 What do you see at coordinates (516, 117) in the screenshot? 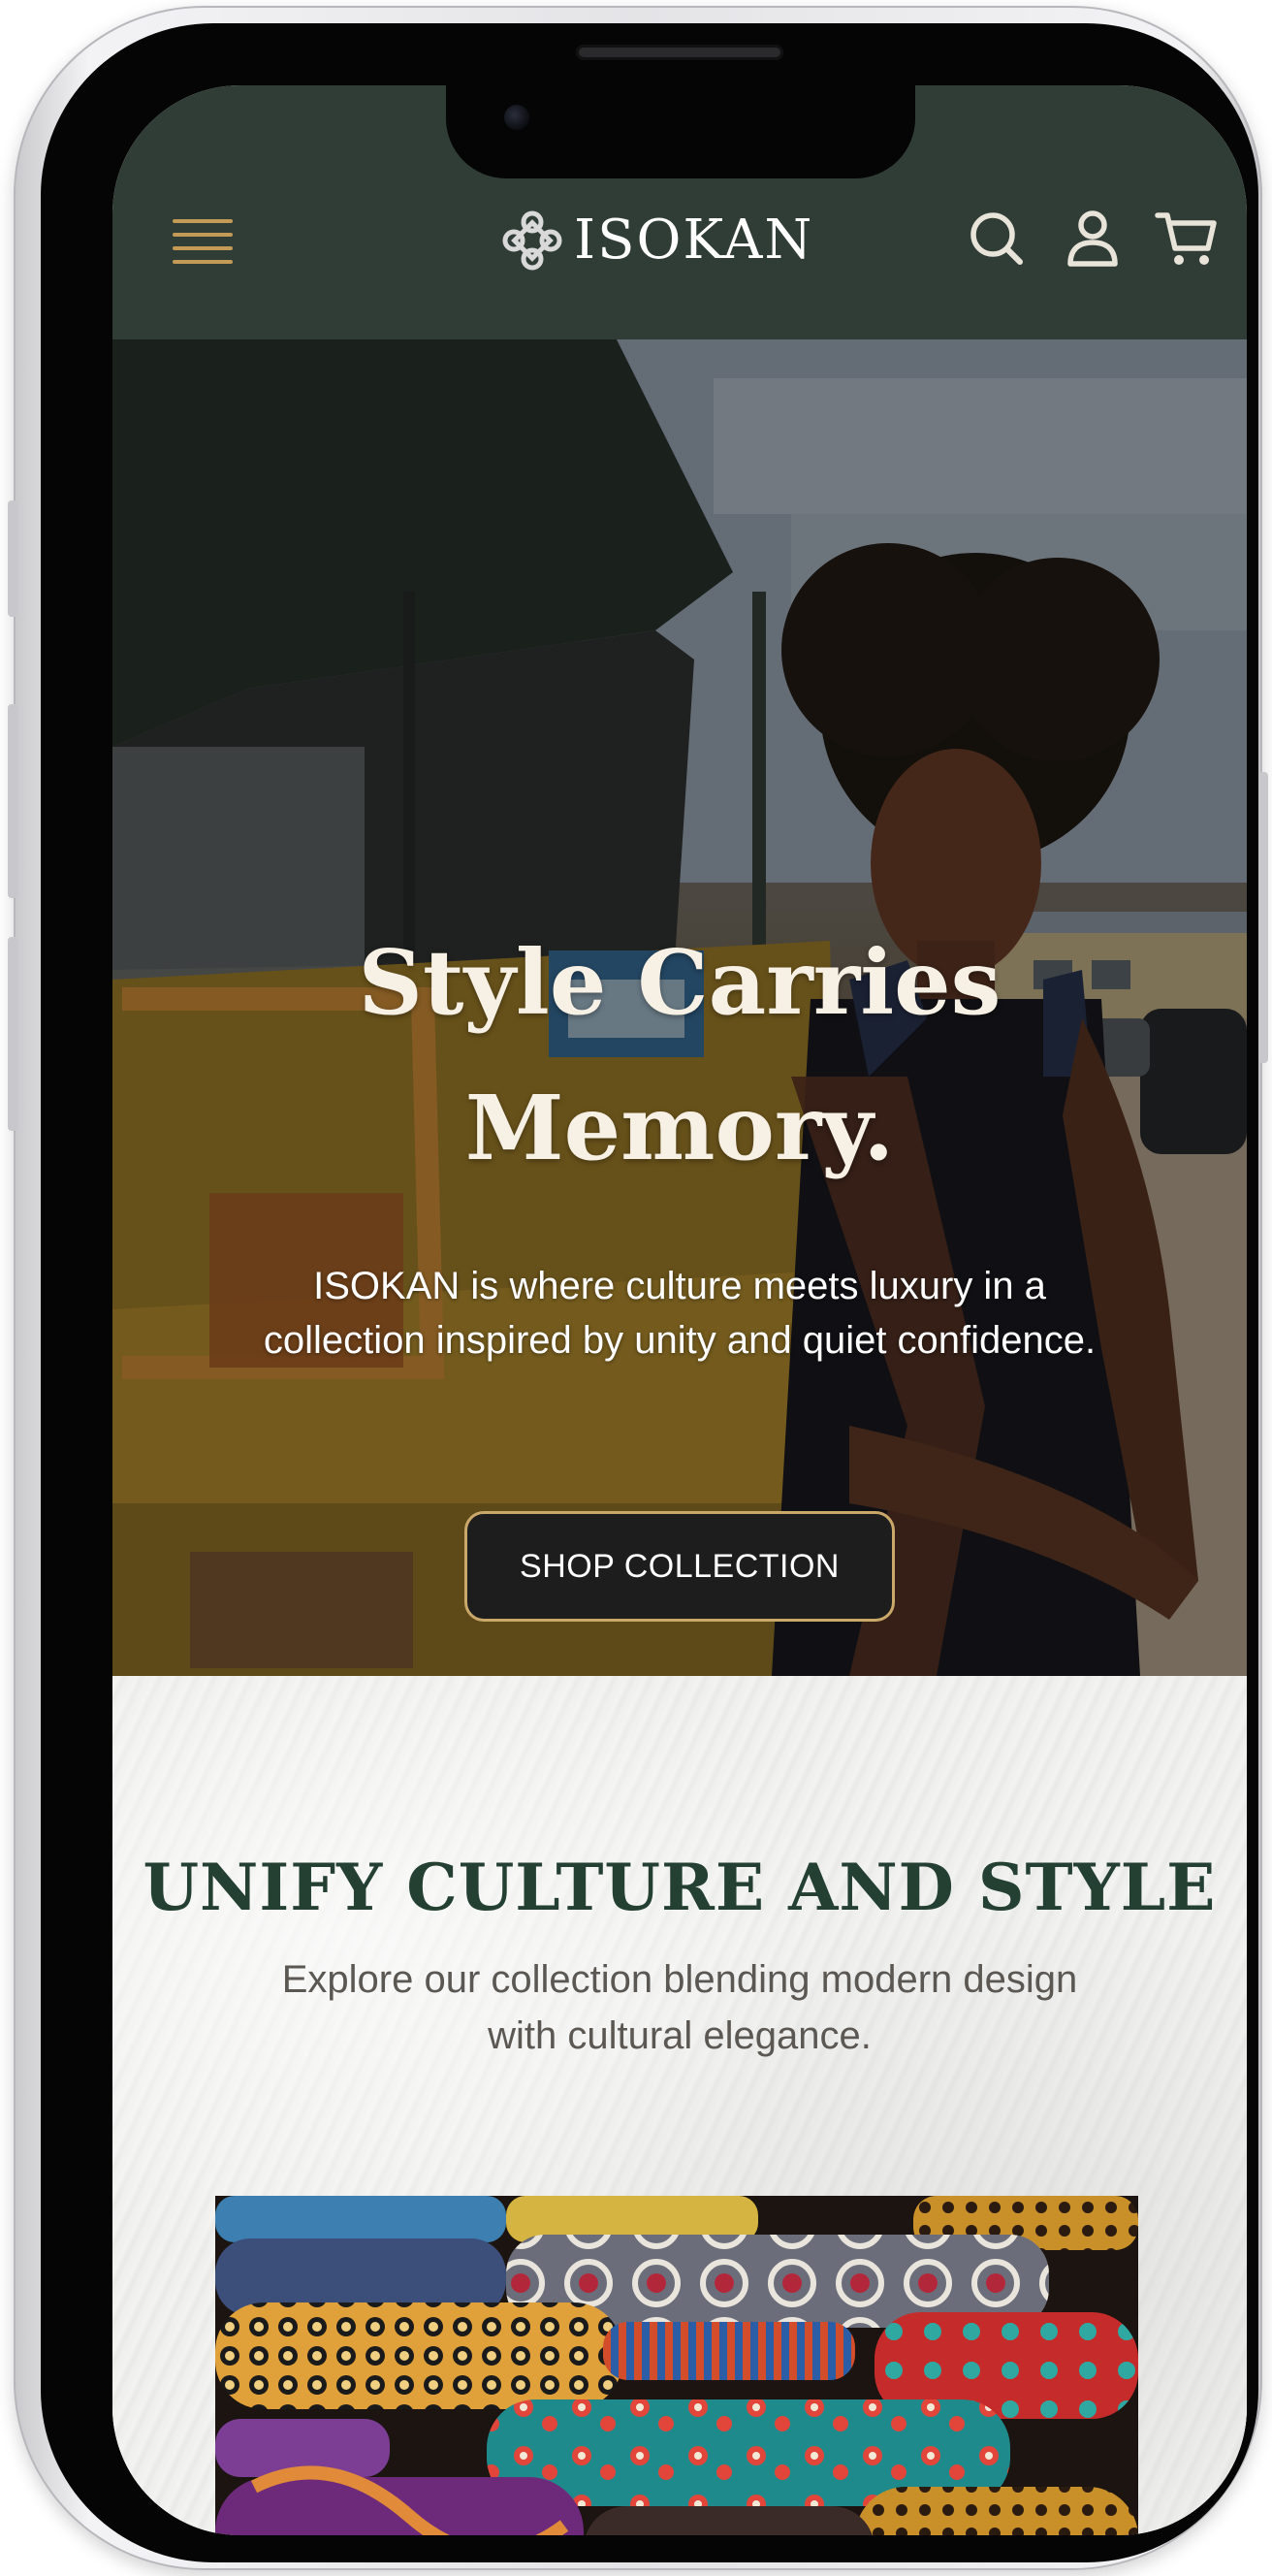
I see `front-camera` at bounding box center [516, 117].